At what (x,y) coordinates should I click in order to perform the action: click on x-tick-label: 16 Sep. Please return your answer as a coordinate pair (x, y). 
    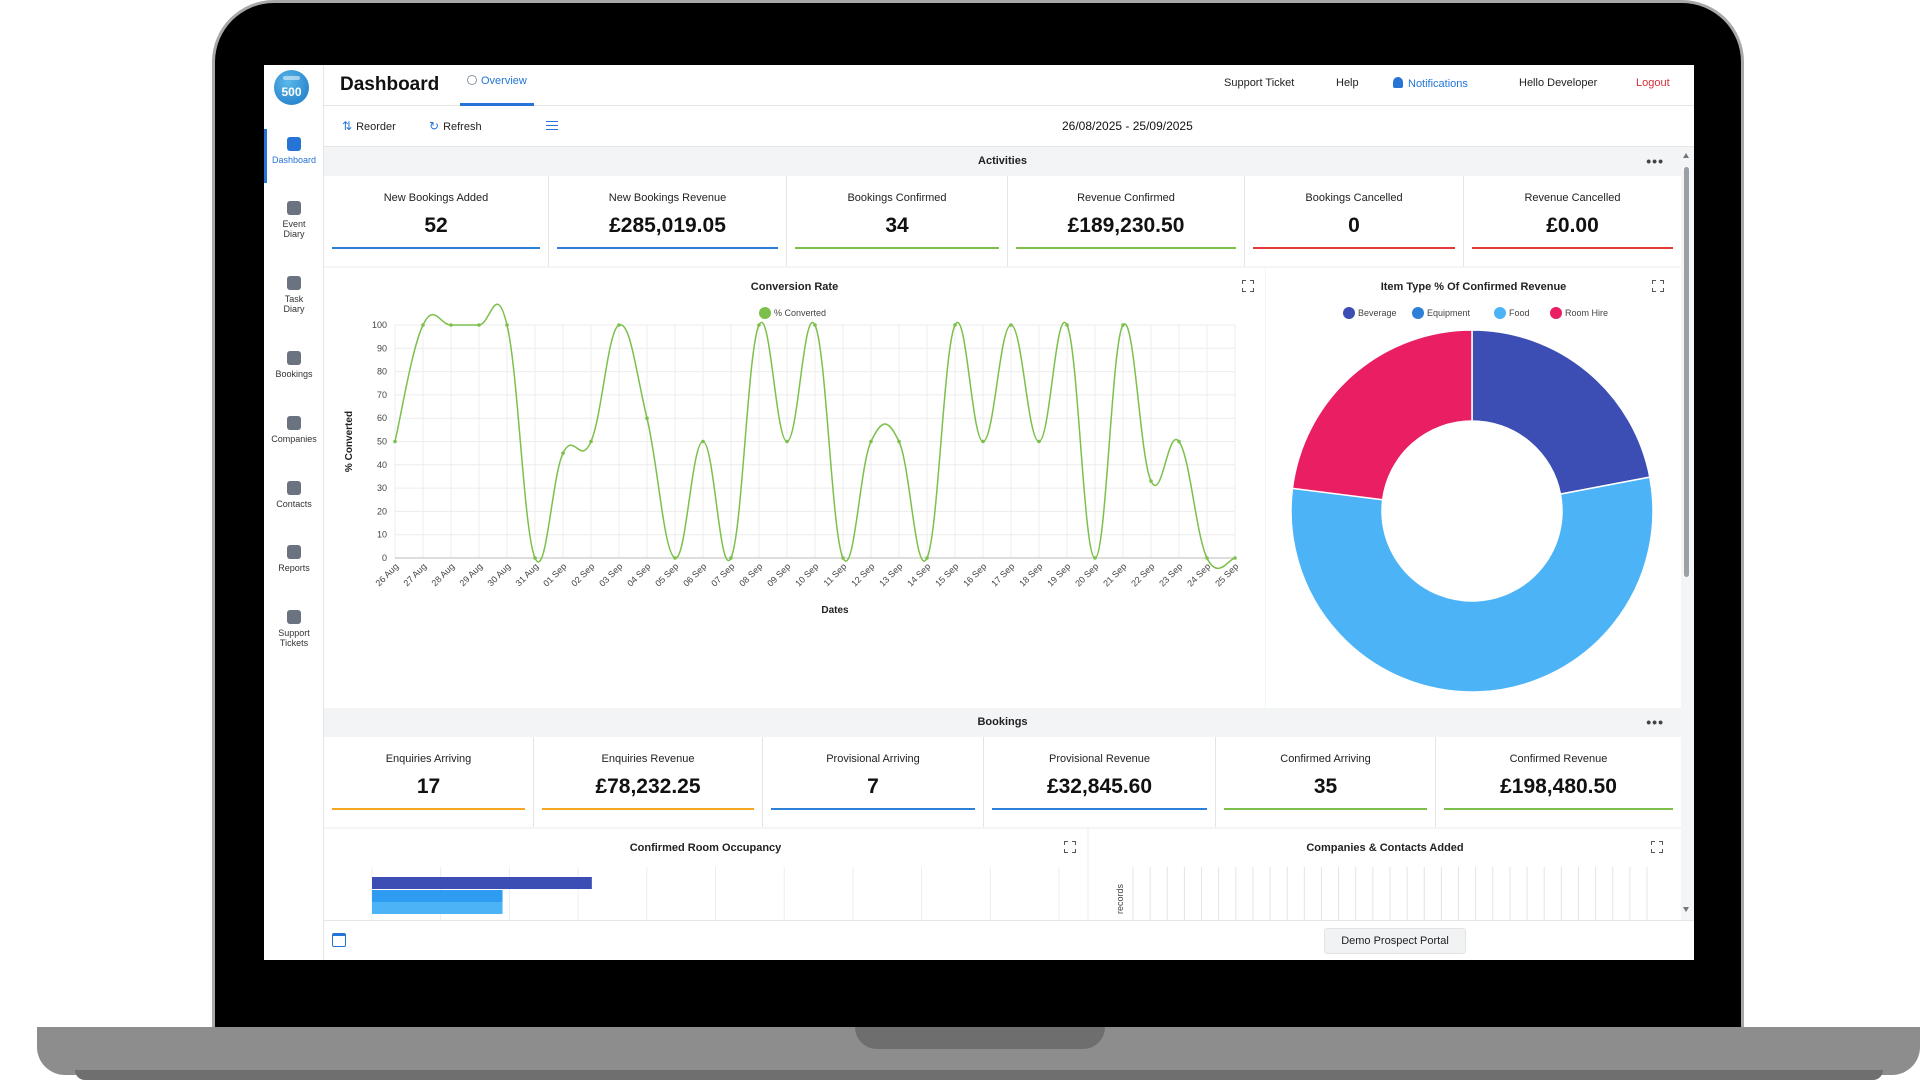
    Looking at the image, I should click on (974, 574).